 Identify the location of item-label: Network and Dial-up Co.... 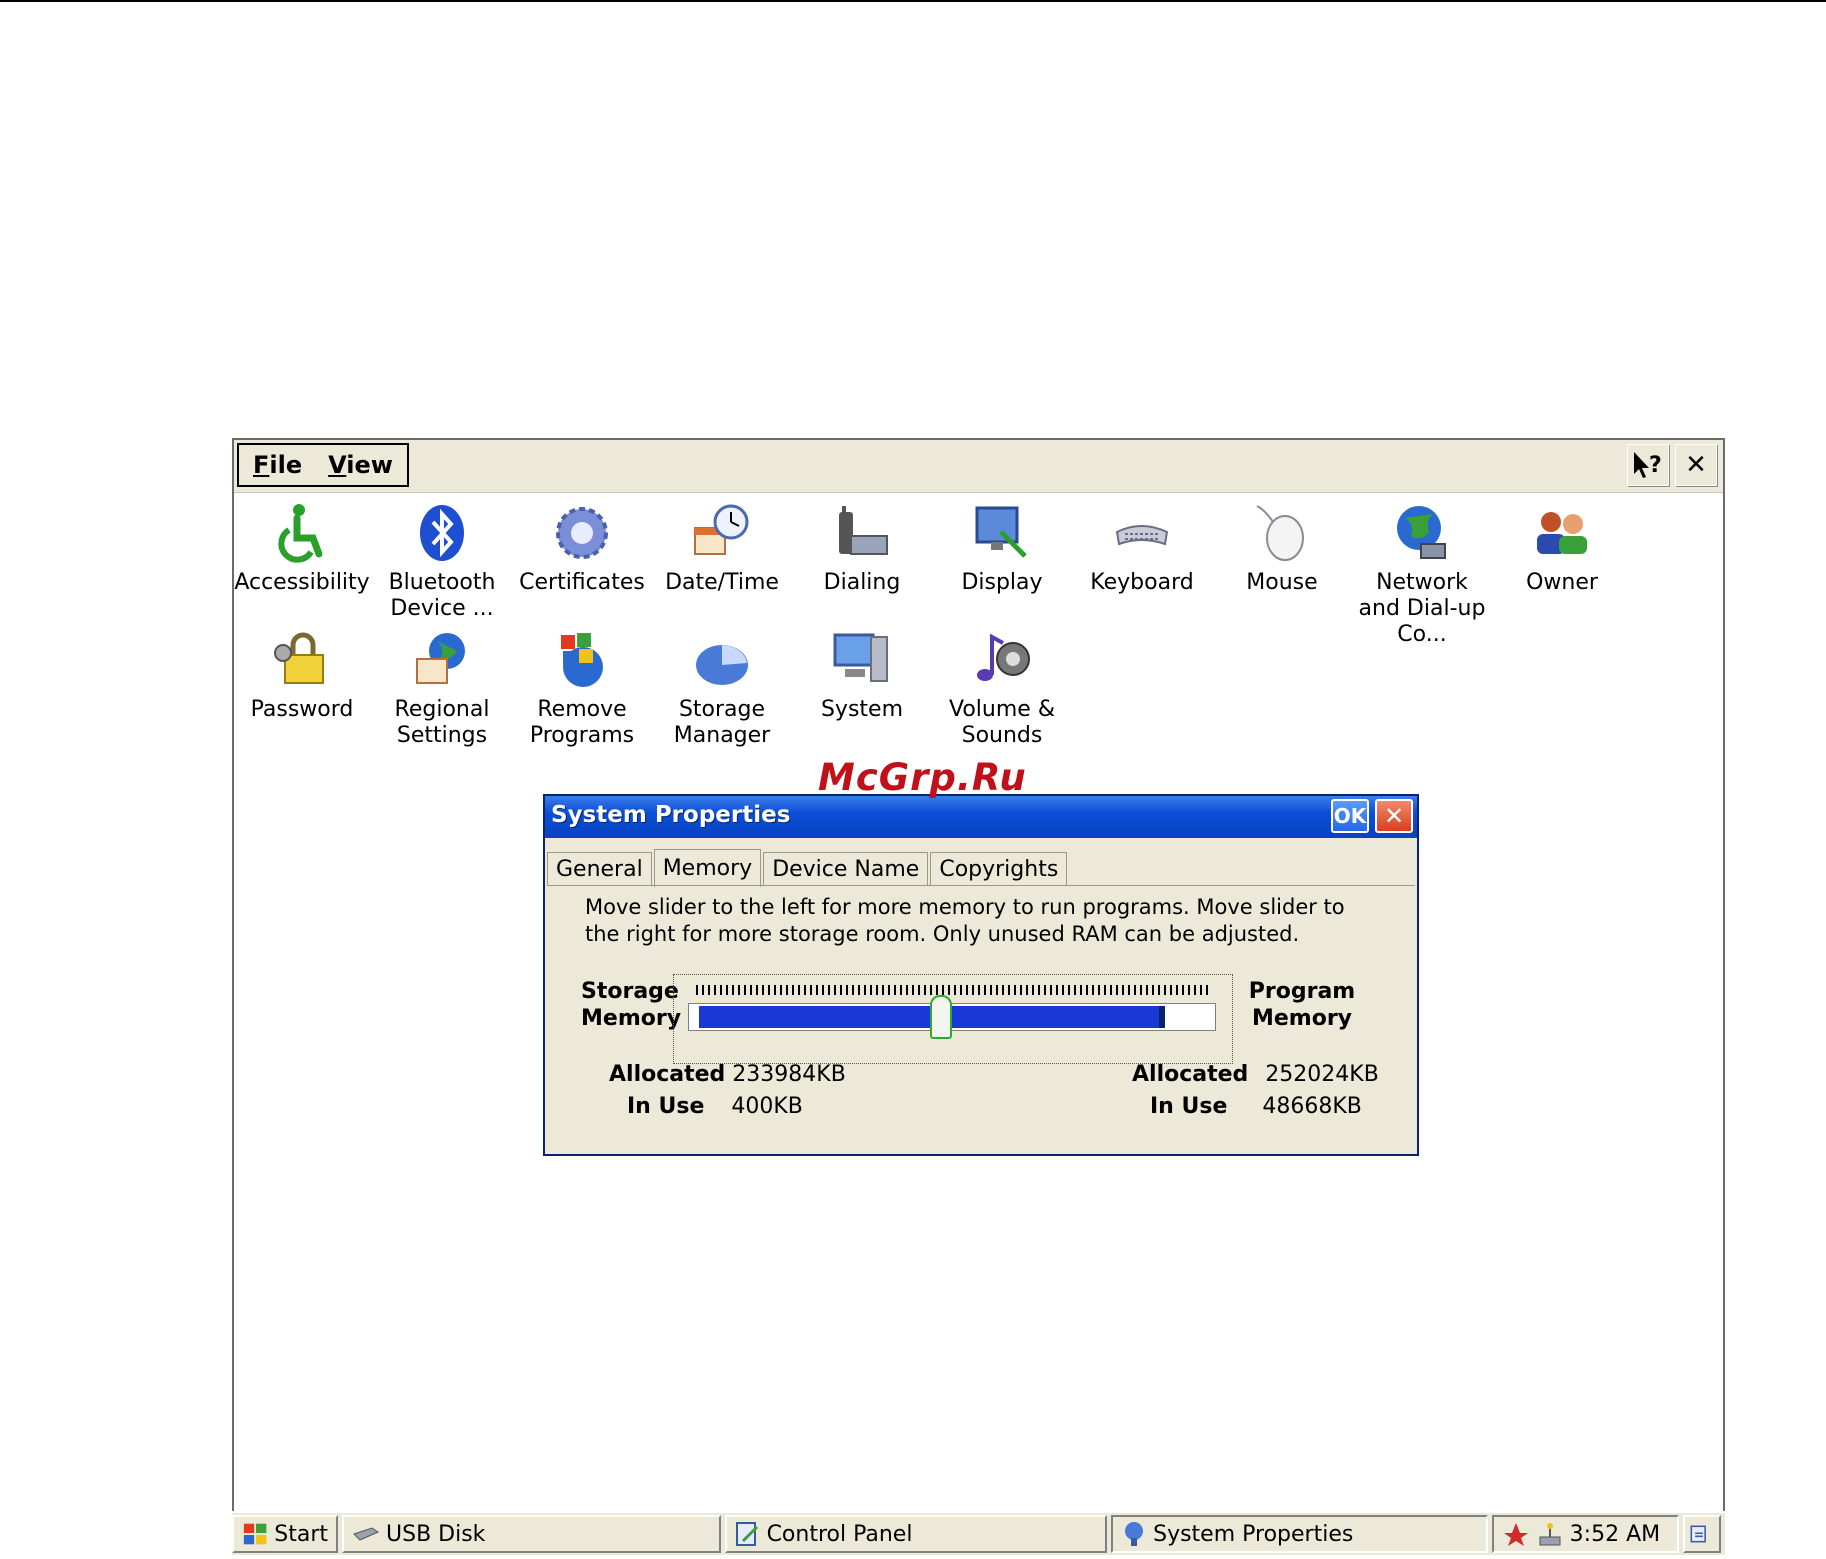
(1422, 608).